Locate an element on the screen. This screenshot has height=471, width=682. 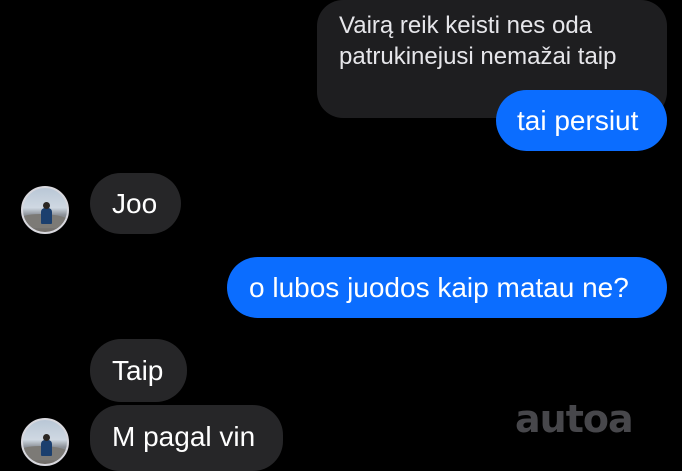
quoted-message-line-2: patrukinejusi nemažai taip is located at coordinates (478, 56).